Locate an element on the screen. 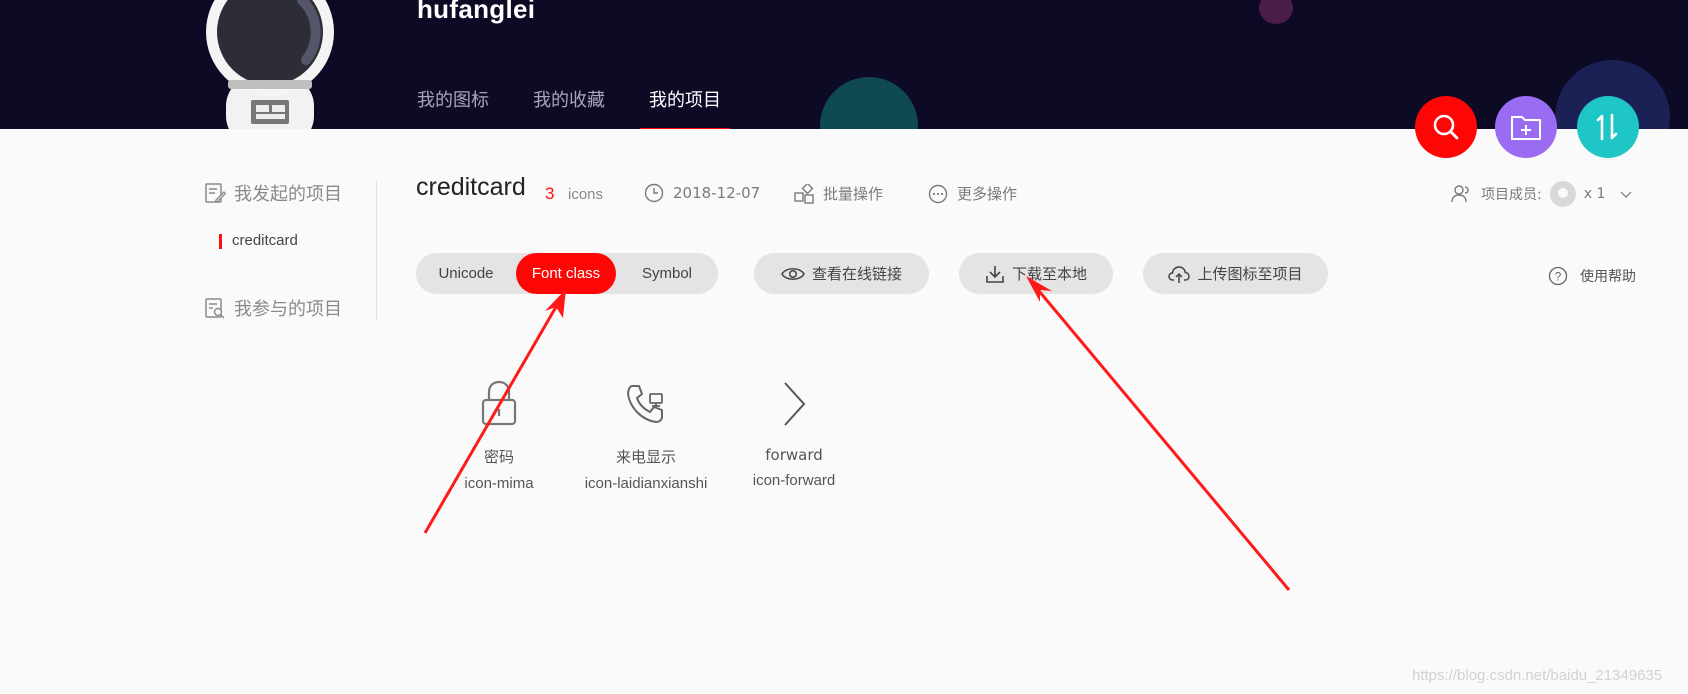  users-icon is located at coordinates (1460, 194).